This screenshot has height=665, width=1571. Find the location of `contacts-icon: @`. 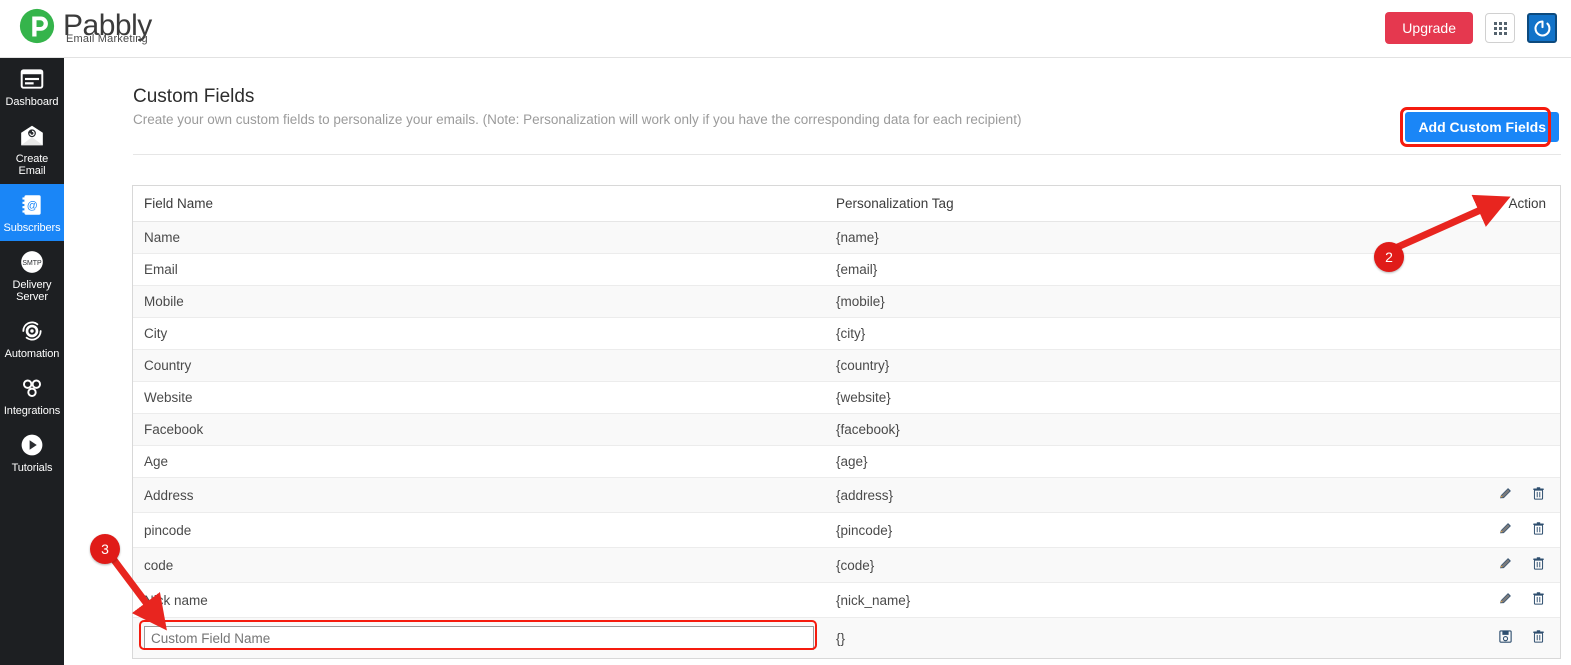

contacts-icon: @ is located at coordinates (31, 205).